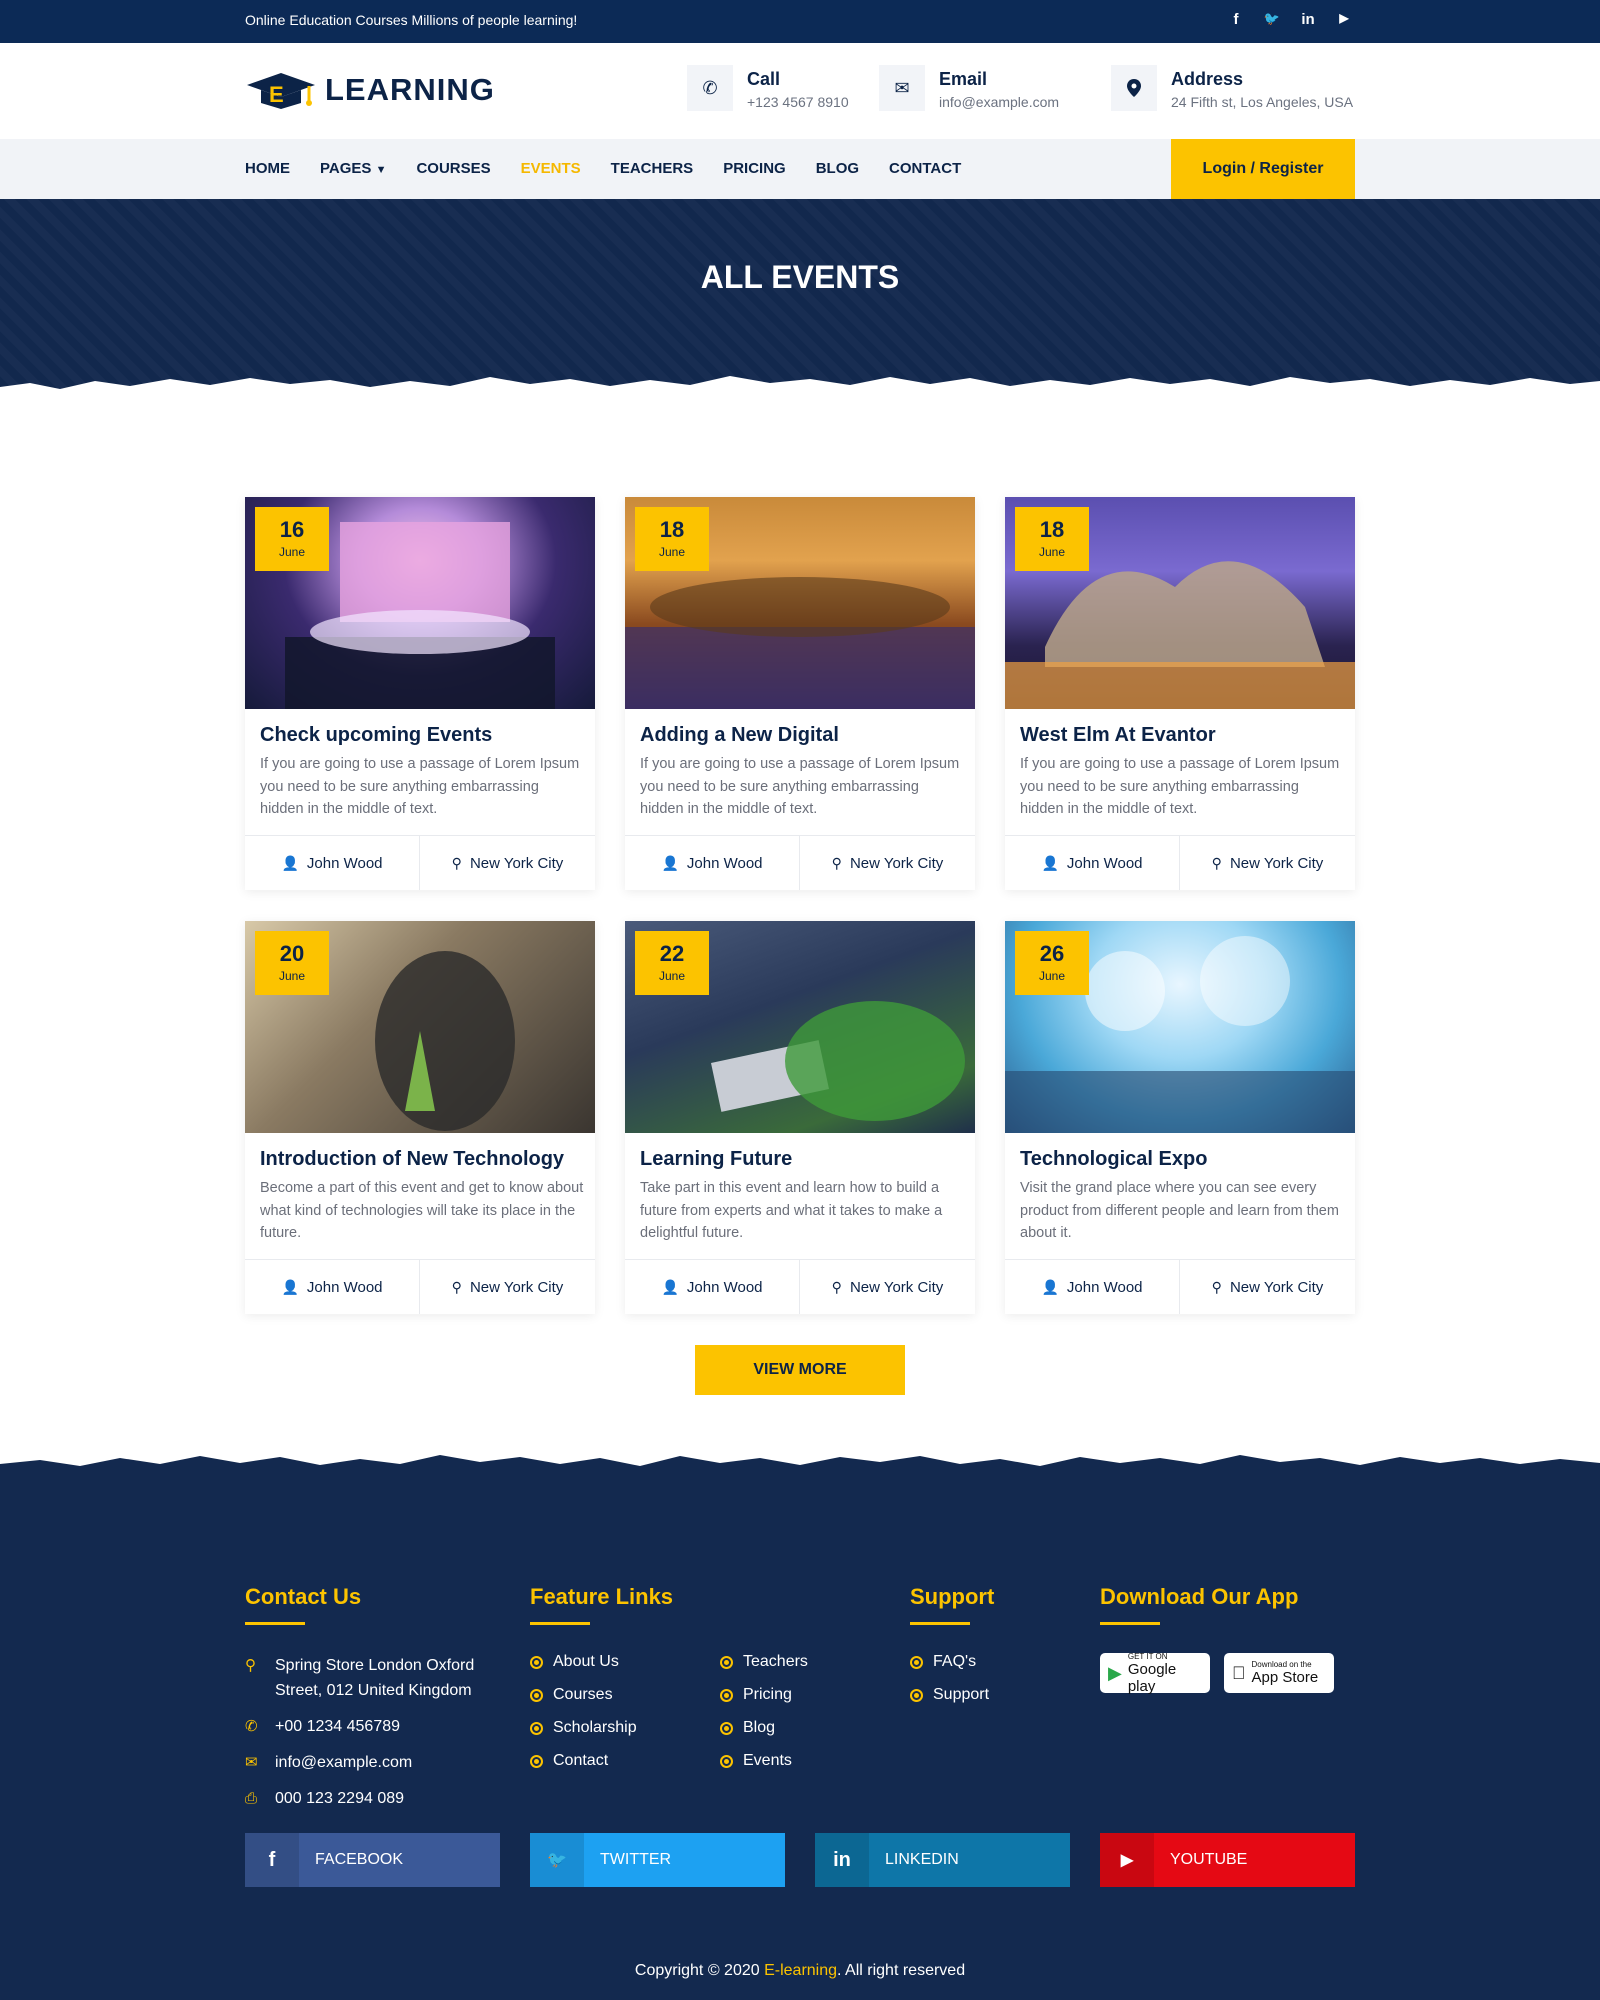 The image size is (1600, 2000). What do you see at coordinates (837, 168) in the screenshot?
I see `nav-blog: BLOG` at bounding box center [837, 168].